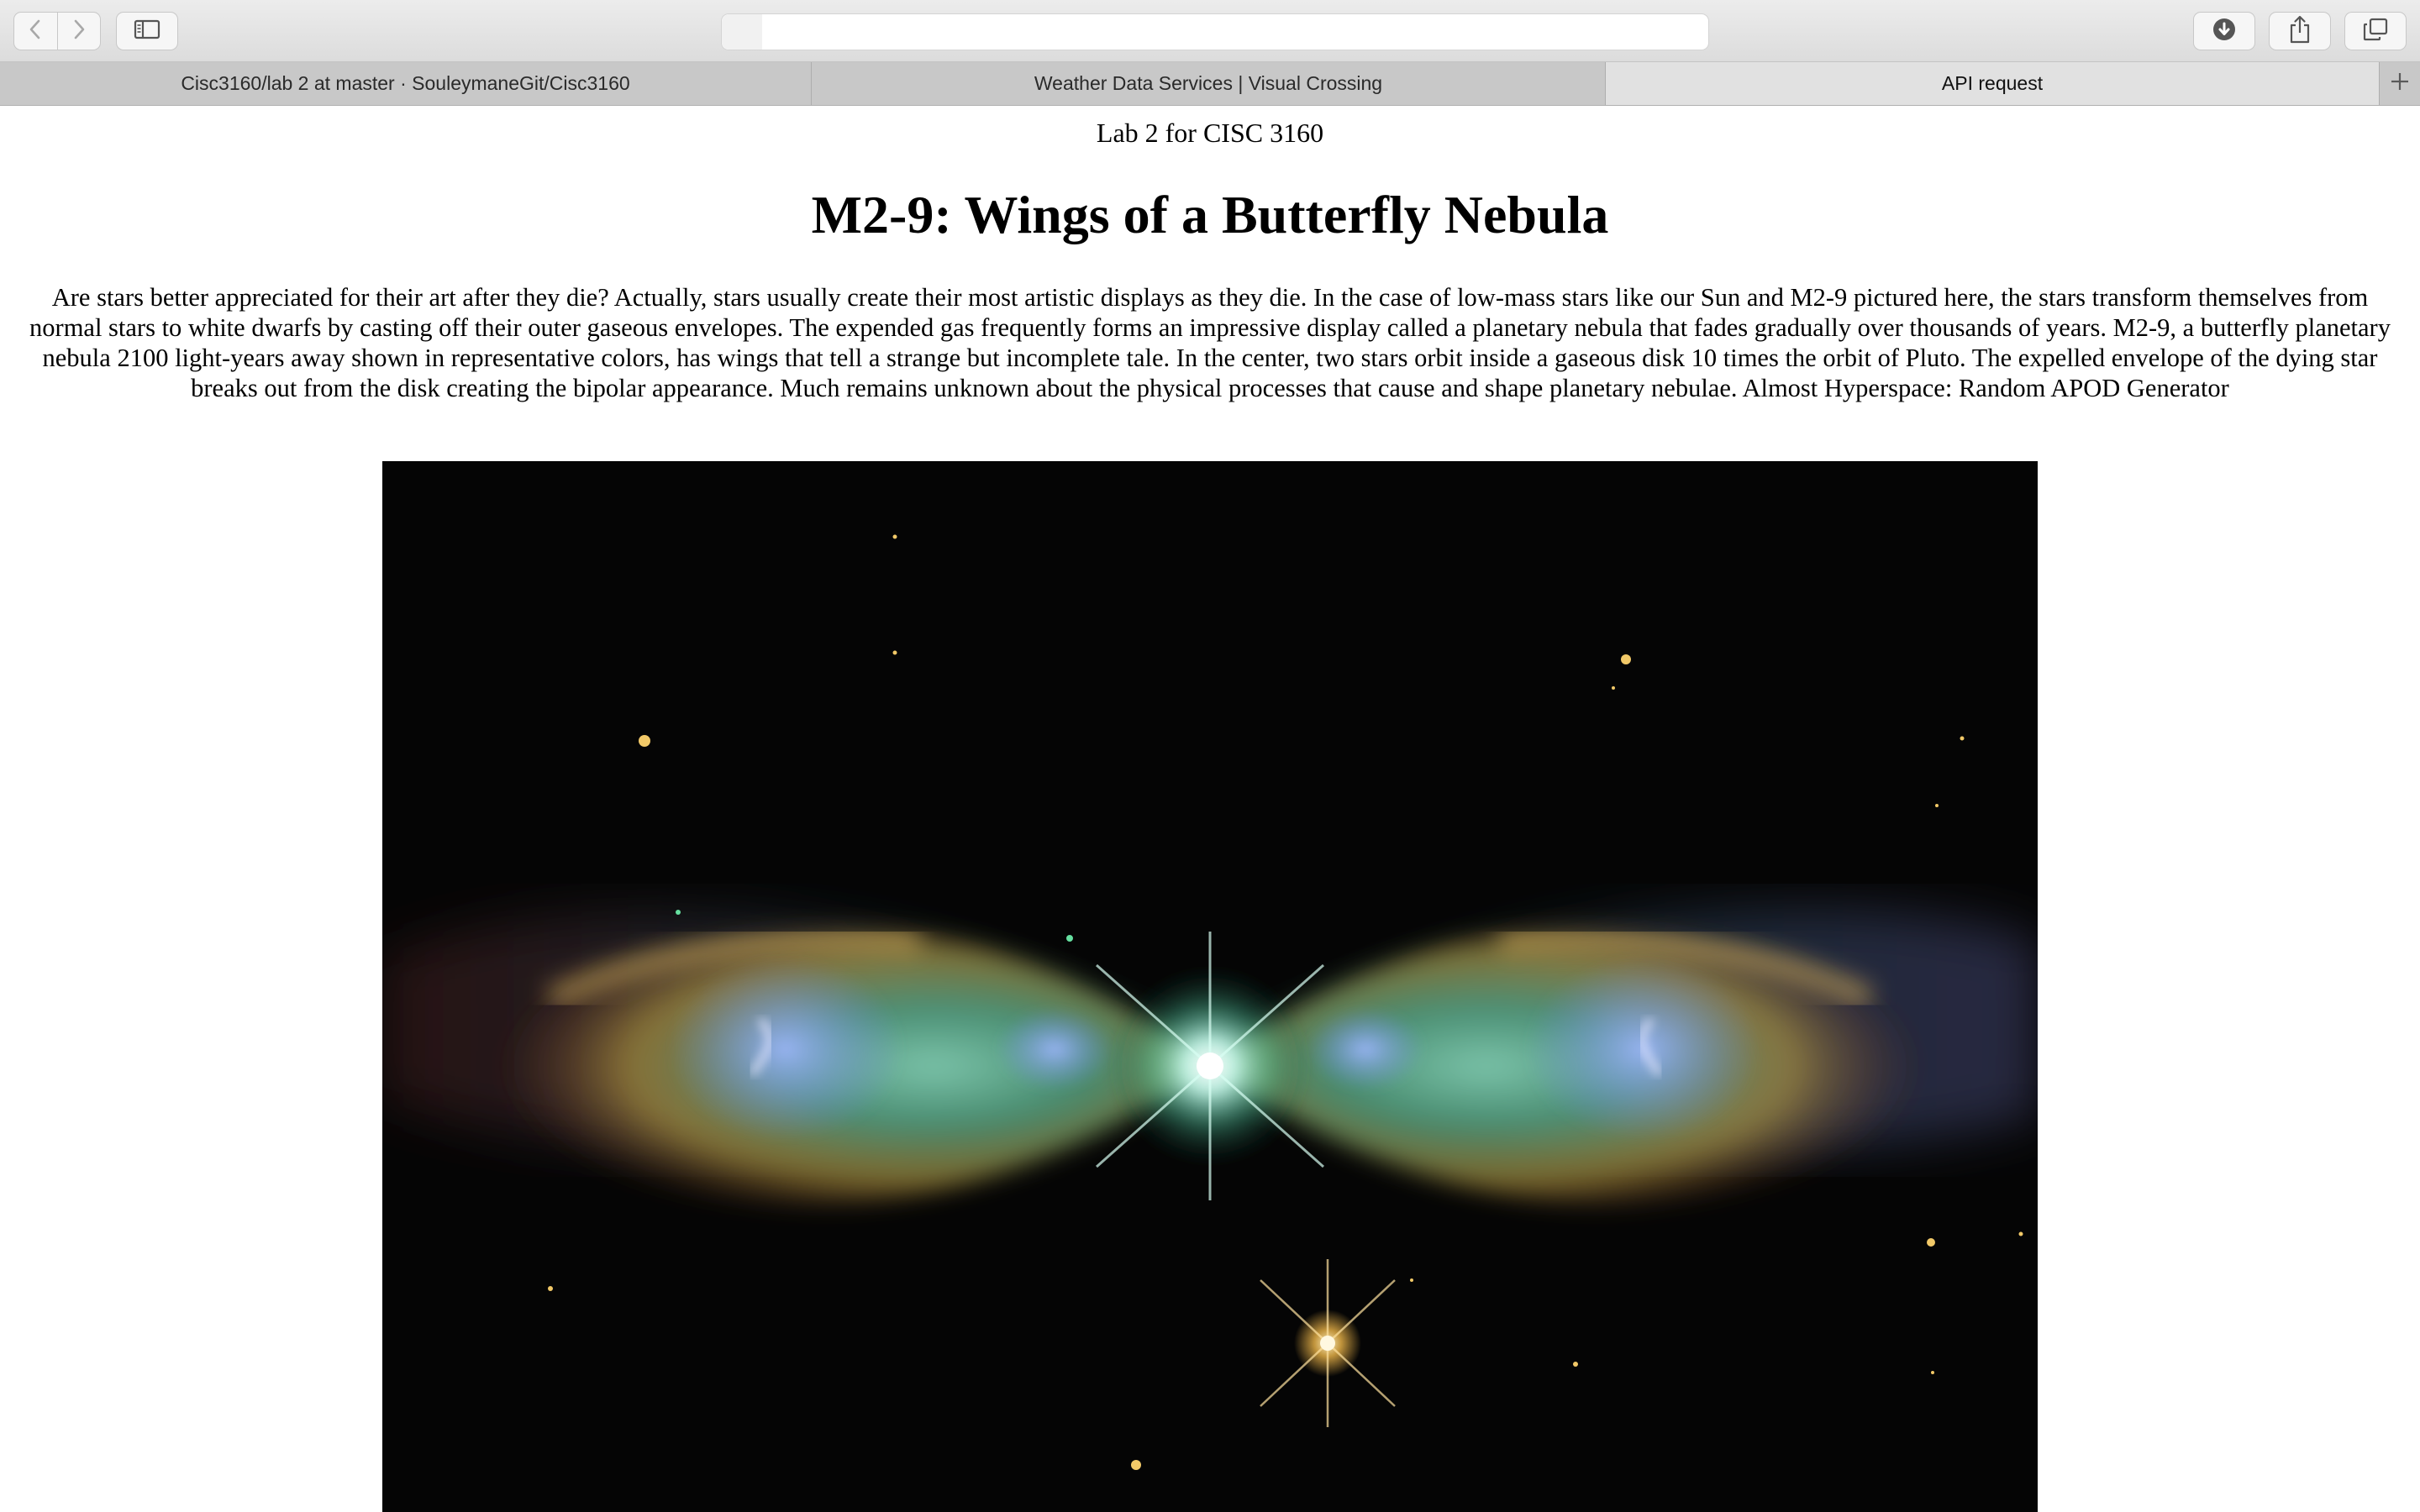 The width and height of the screenshot is (2420, 1512). Describe the element at coordinates (1234, 32) in the screenshot. I see `url-input` at that location.